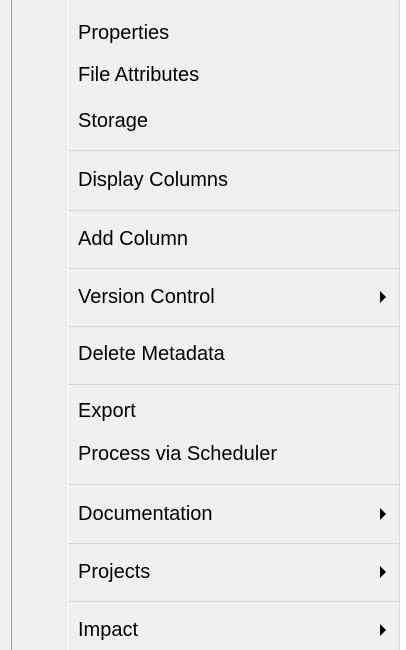  Describe the element at coordinates (238, 411) in the screenshot. I see `menu-item-export: Export` at that location.